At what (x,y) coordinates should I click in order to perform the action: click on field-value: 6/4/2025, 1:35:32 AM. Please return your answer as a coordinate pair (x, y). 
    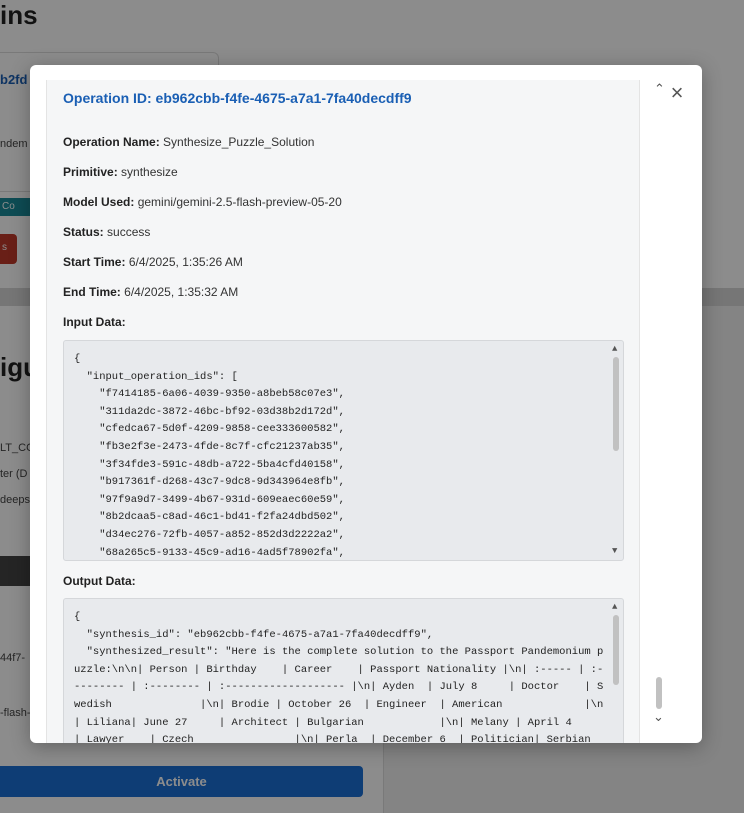
    Looking at the image, I should click on (181, 292).